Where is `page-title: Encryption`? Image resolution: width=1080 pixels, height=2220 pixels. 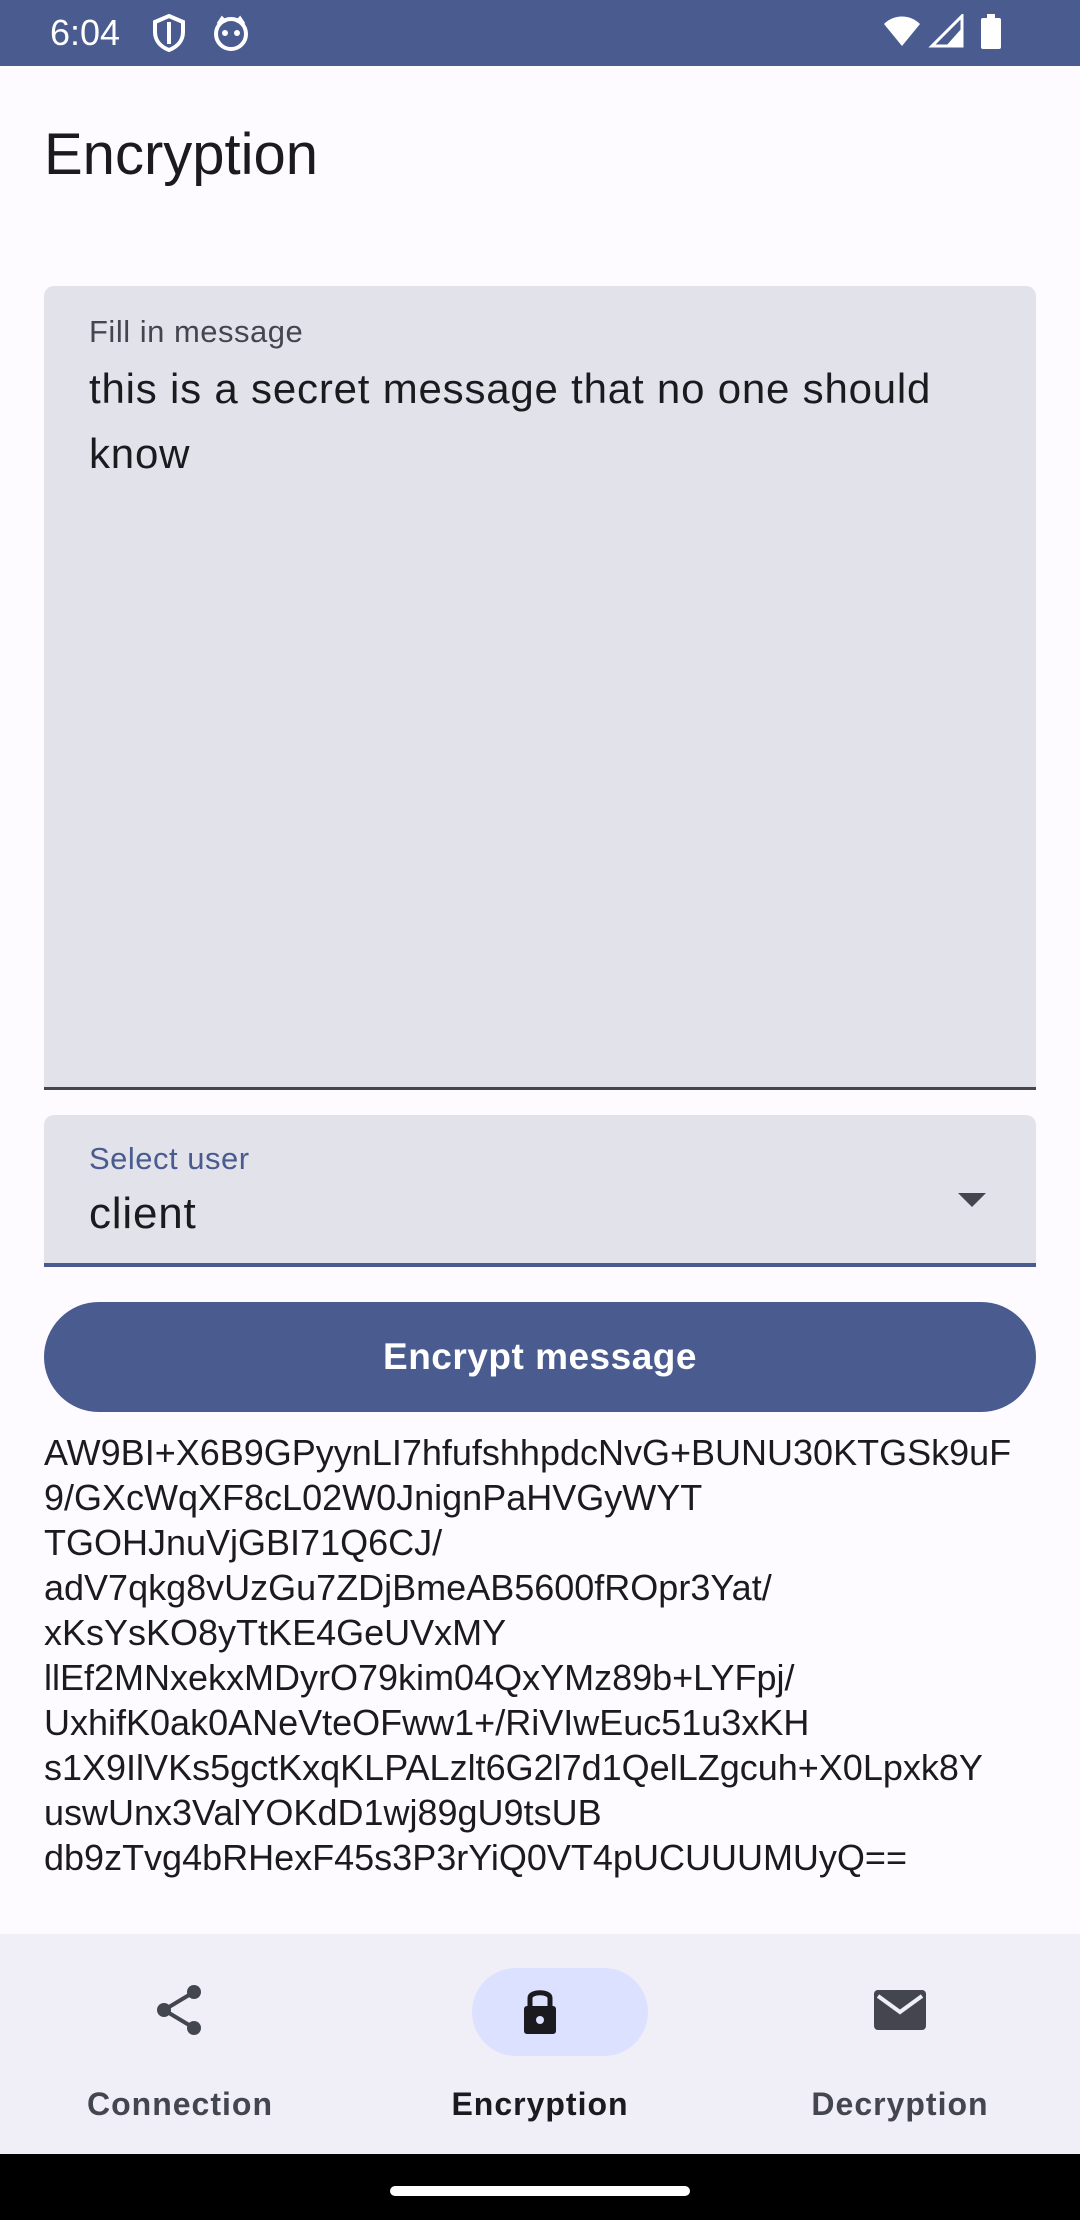 page-title: Encryption is located at coordinates (181, 154).